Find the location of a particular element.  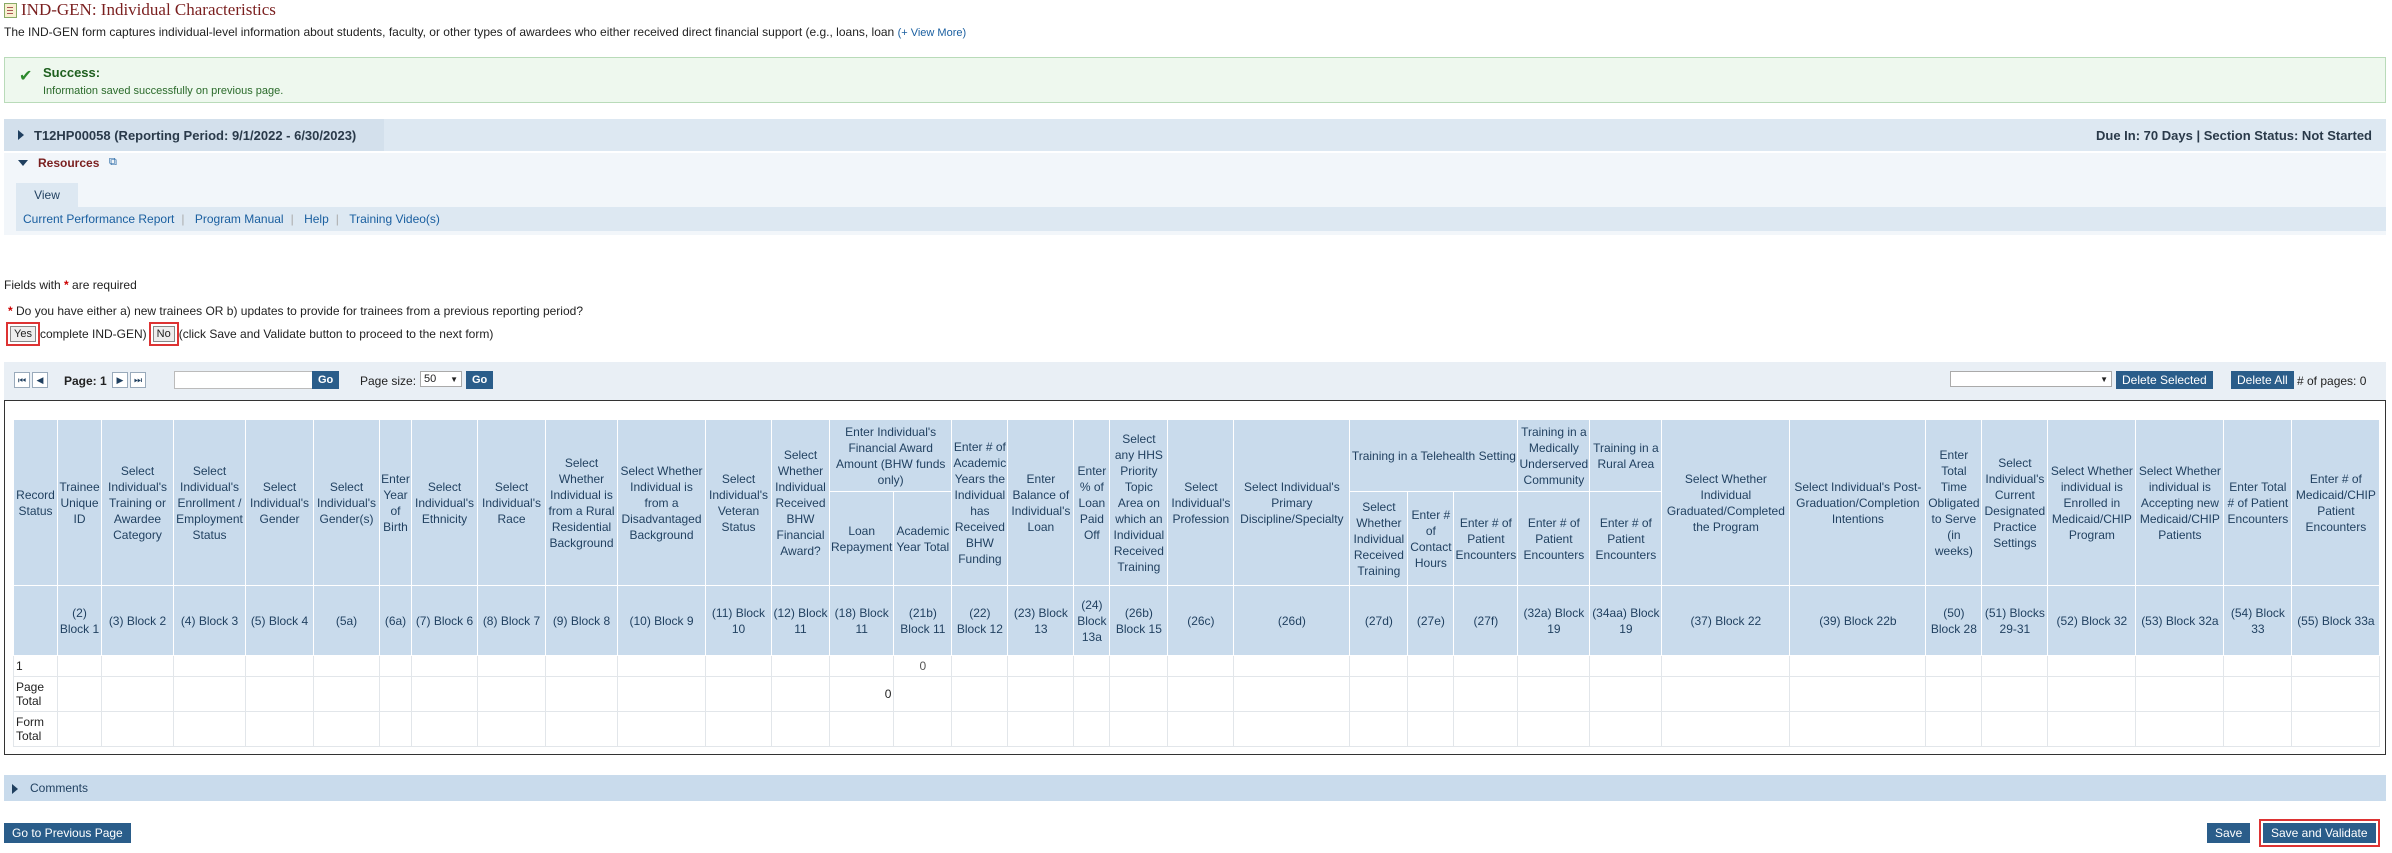

column-code: (12) Block 11 is located at coordinates (800, 620).